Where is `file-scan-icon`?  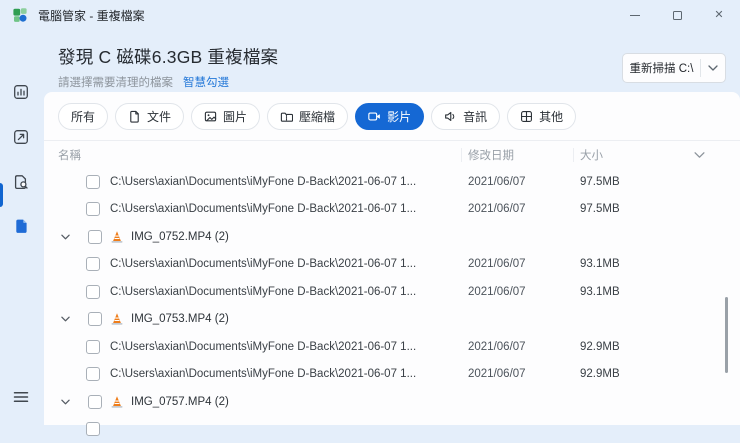
file-scan-icon is located at coordinates (21, 182).